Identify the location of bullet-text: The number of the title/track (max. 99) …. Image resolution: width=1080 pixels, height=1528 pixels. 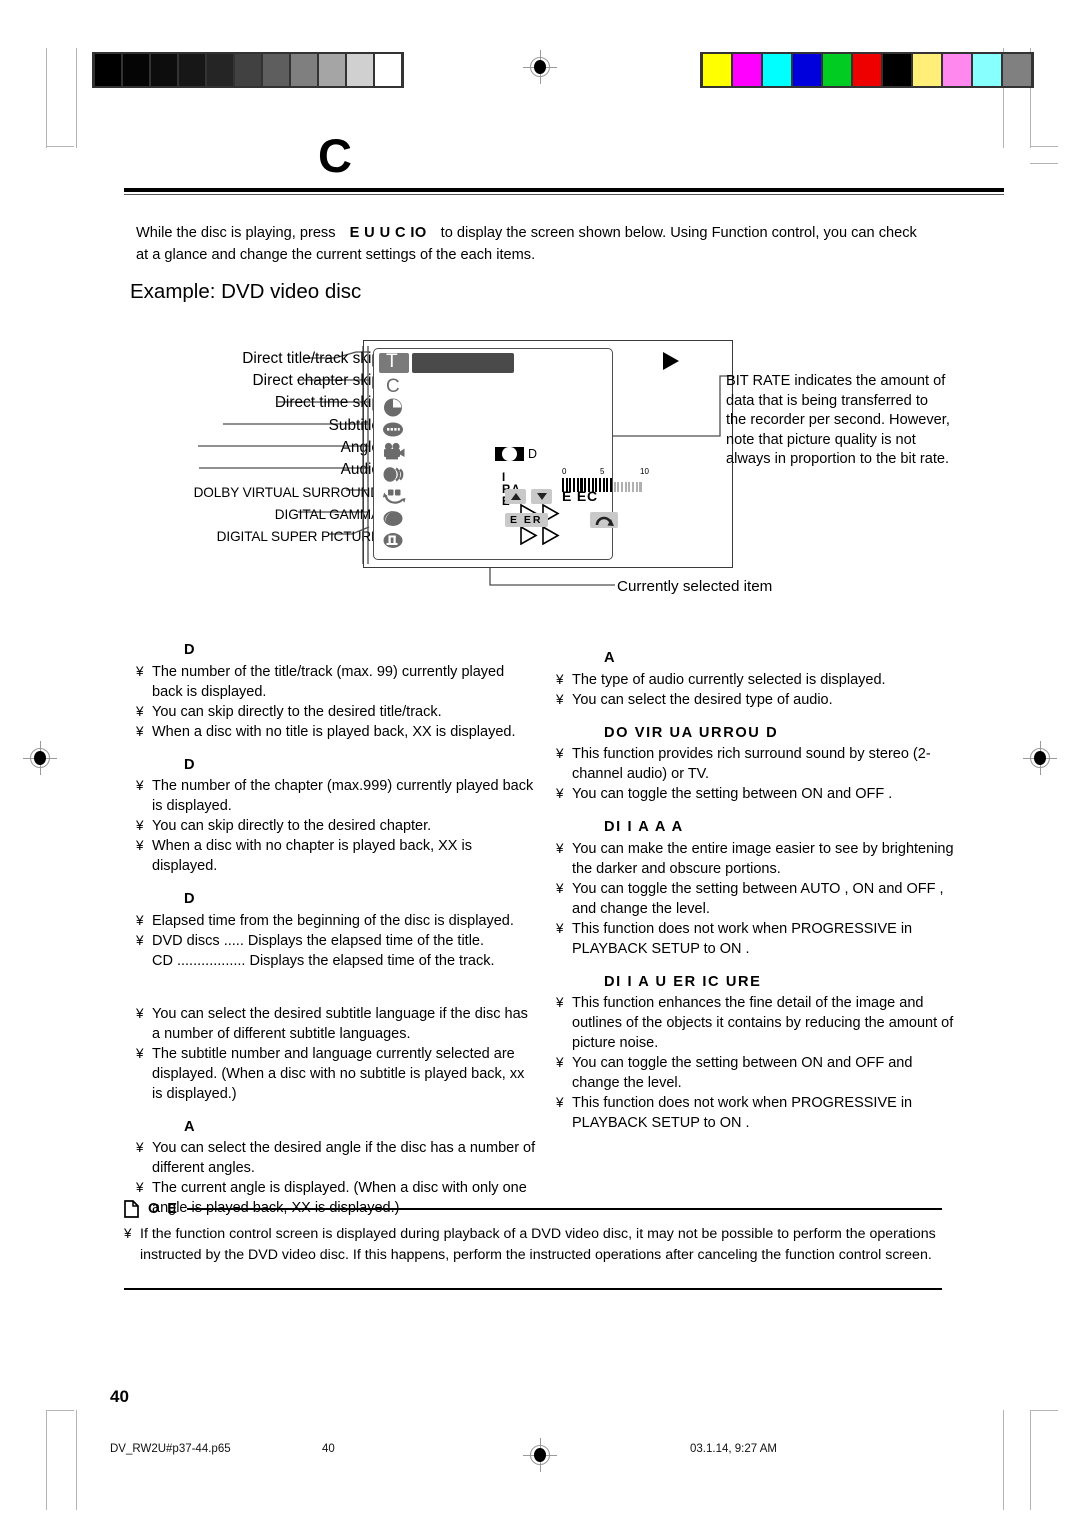
(328, 681).